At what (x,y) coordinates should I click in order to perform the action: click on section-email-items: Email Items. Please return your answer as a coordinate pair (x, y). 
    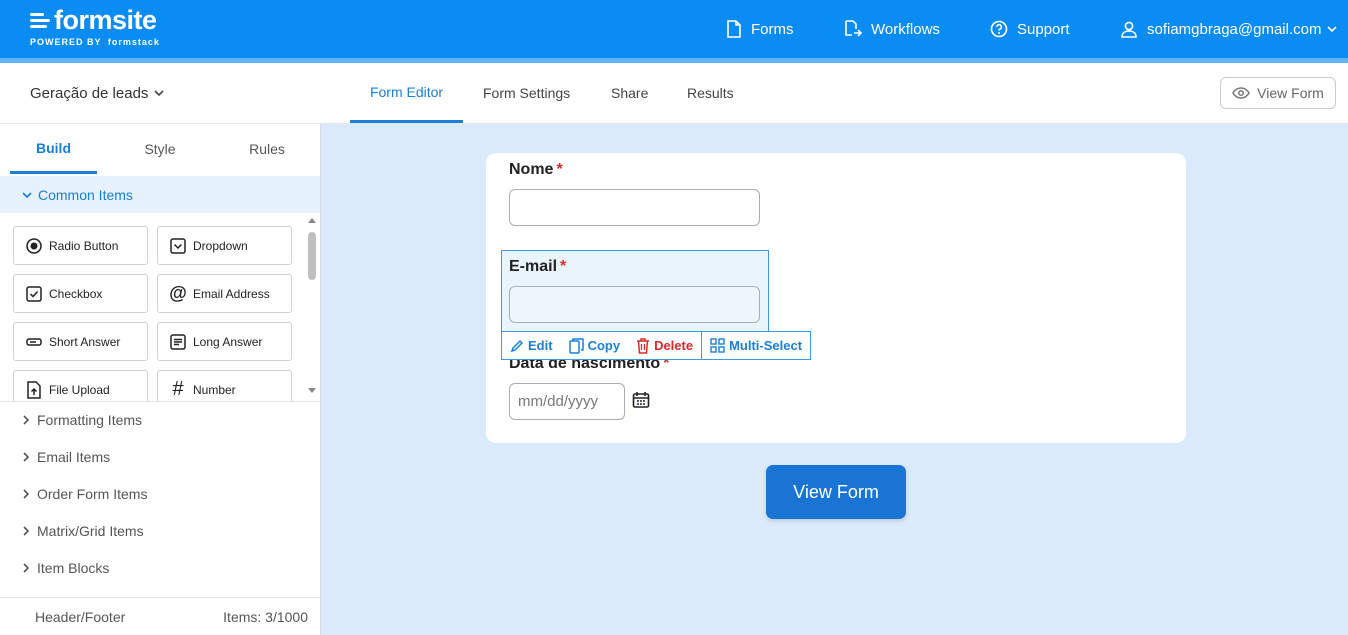
    Looking at the image, I should click on (66, 457).